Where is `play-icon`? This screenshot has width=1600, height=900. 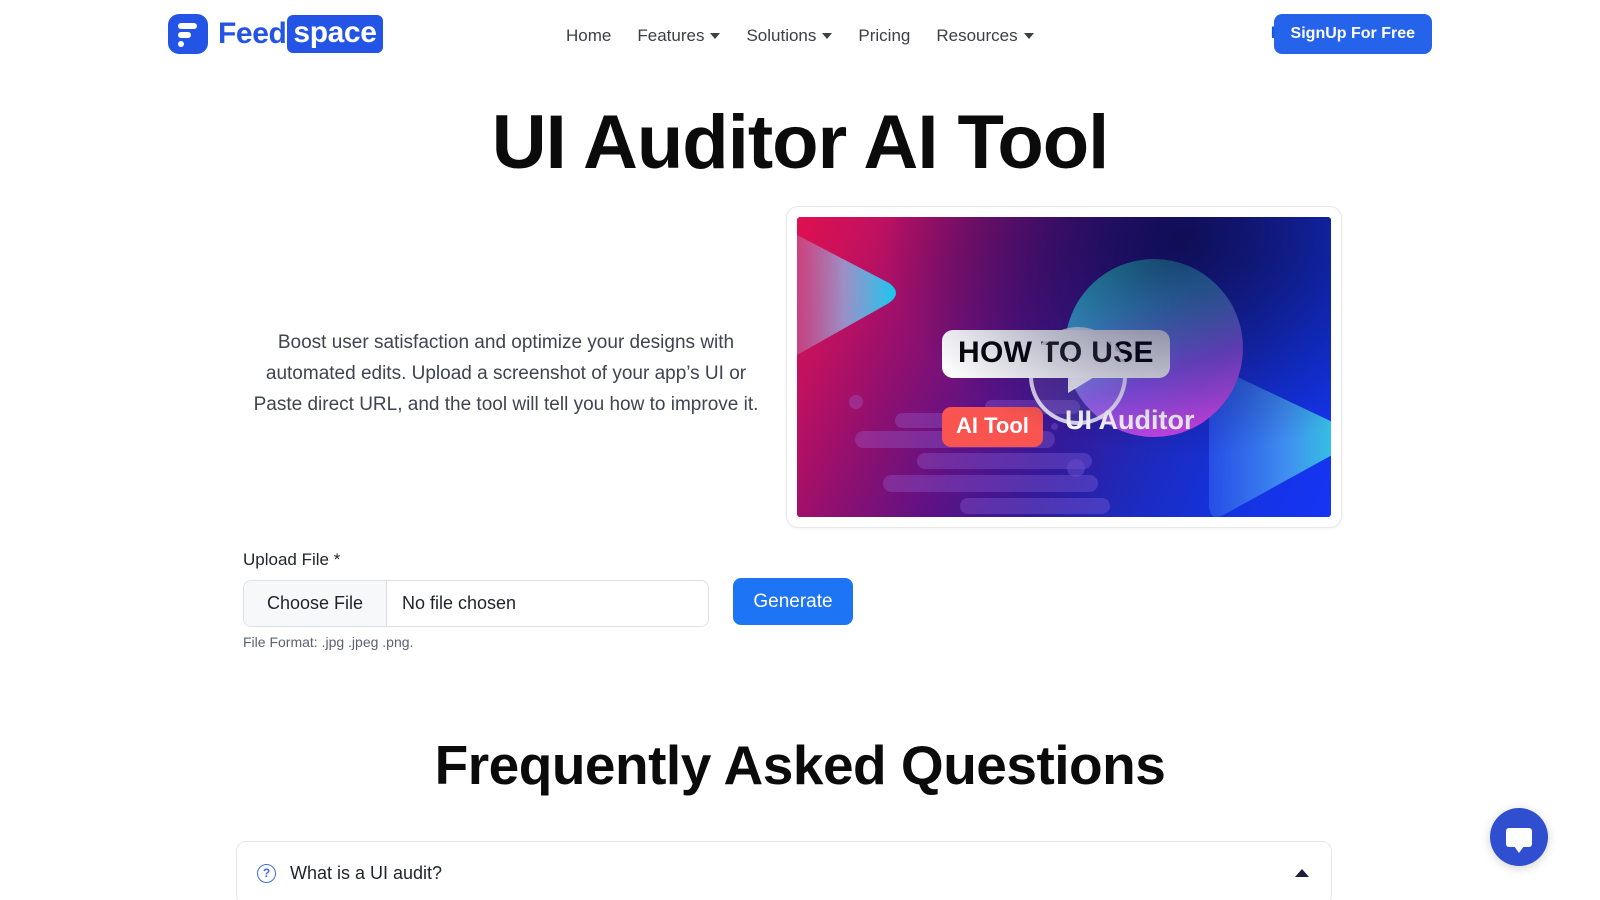
play-icon is located at coordinates (1078, 376).